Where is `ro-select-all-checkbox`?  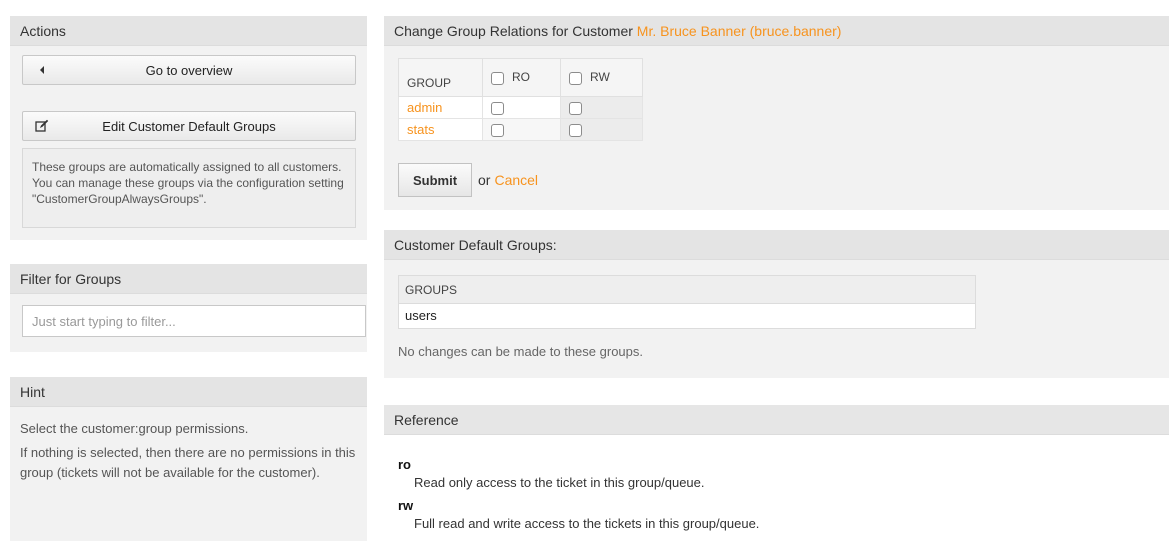
ro-select-all-checkbox is located at coordinates (497, 78).